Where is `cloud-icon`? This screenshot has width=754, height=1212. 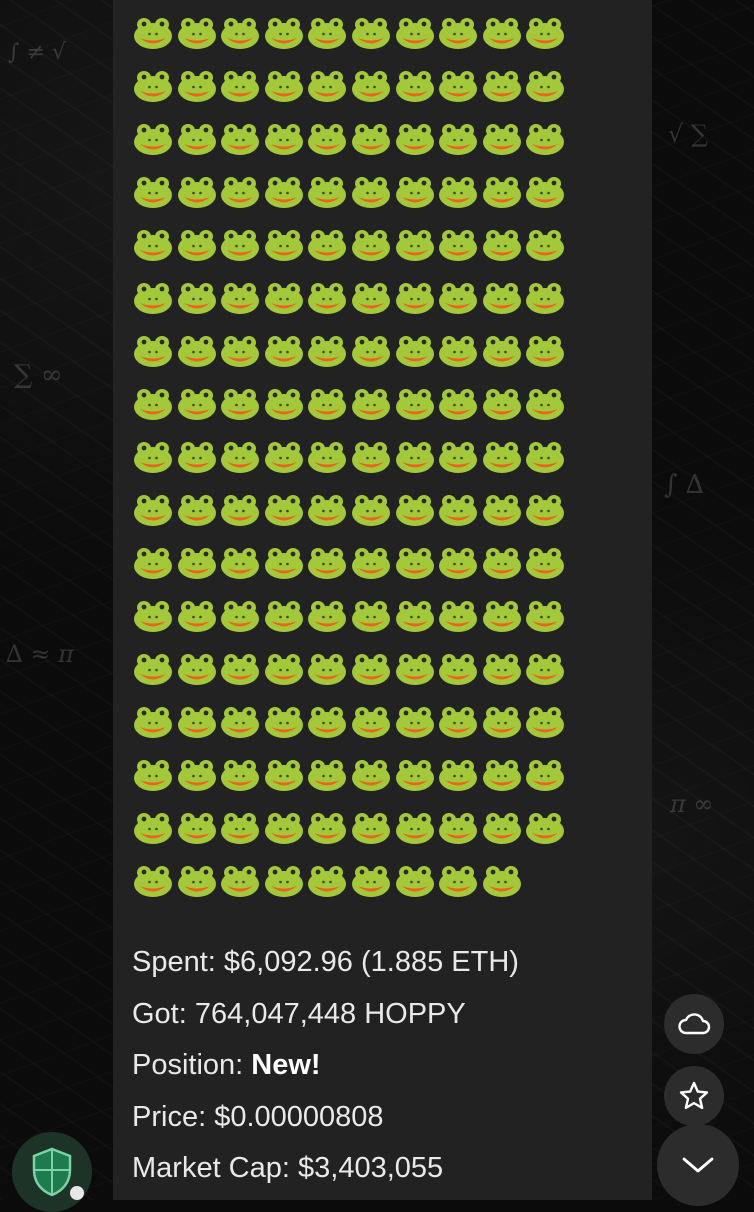
cloud-icon is located at coordinates (694, 1024).